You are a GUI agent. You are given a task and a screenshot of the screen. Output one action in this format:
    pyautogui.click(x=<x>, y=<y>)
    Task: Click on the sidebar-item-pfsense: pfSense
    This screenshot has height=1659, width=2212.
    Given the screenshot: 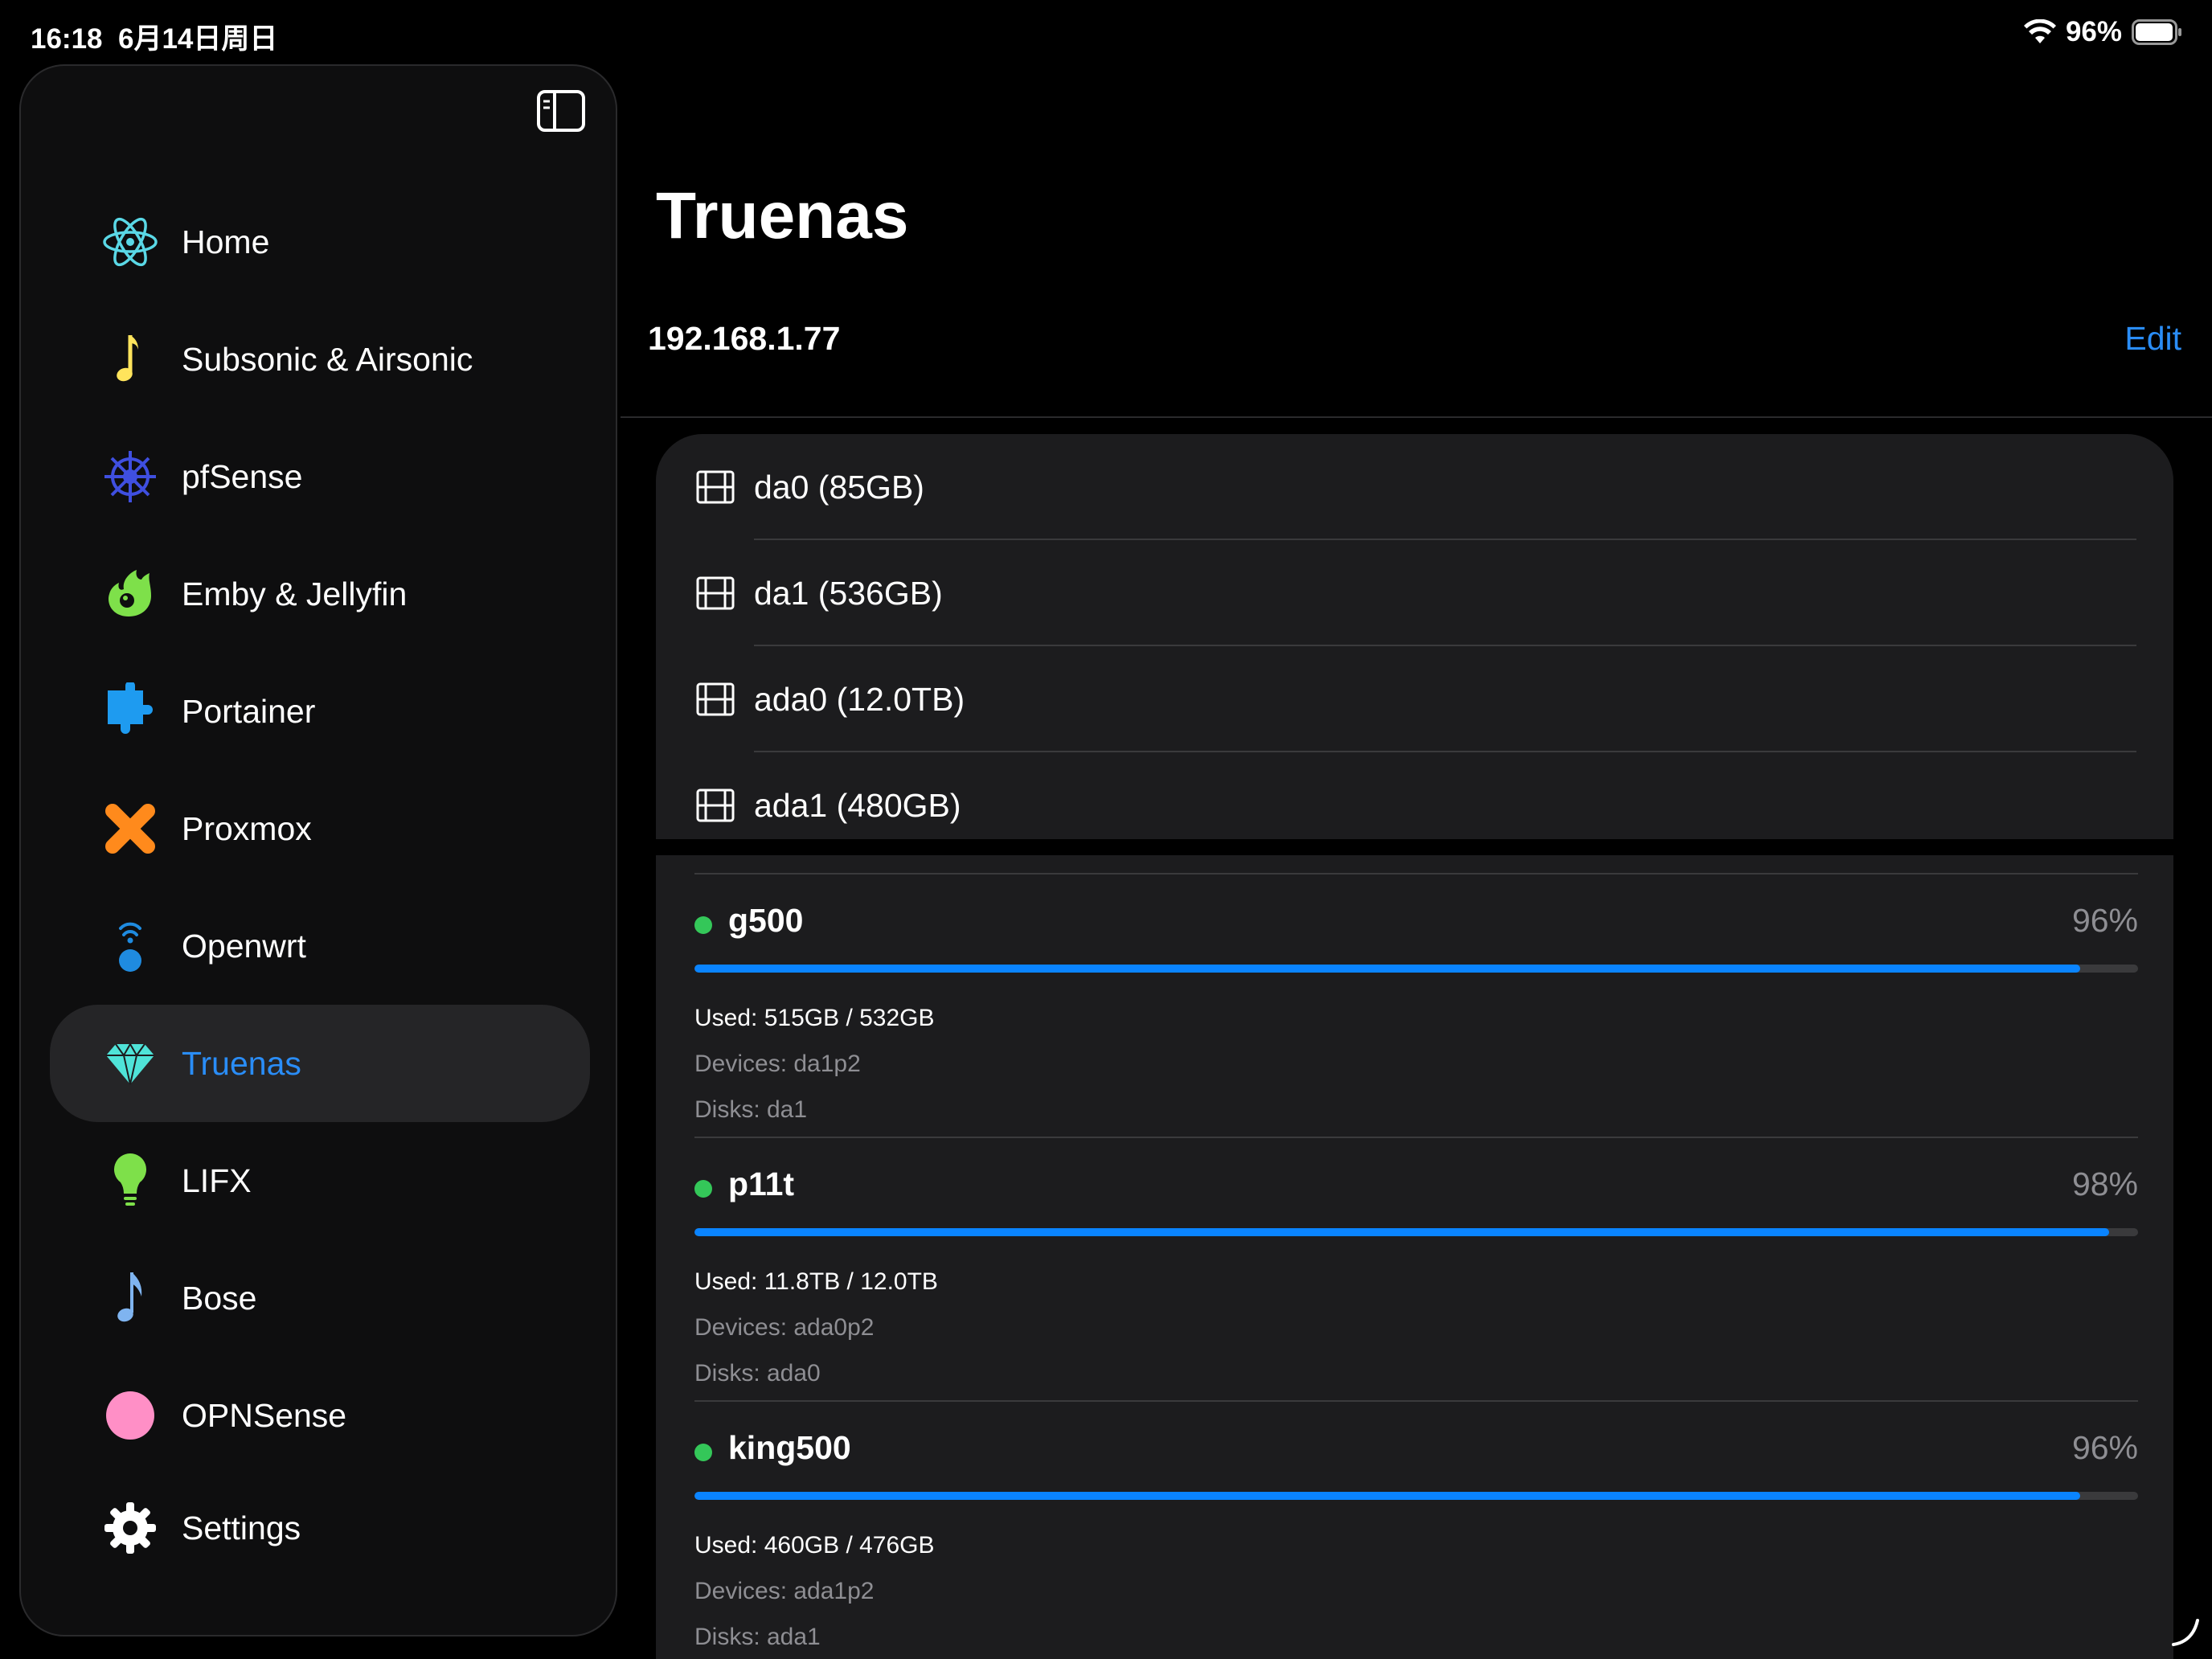 What is the action you would take?
    pyautogui.click(x=320, y=476)
    